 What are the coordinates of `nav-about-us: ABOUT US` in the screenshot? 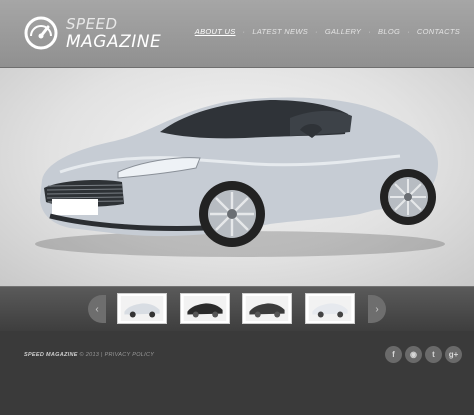 It's located at (215, 31).